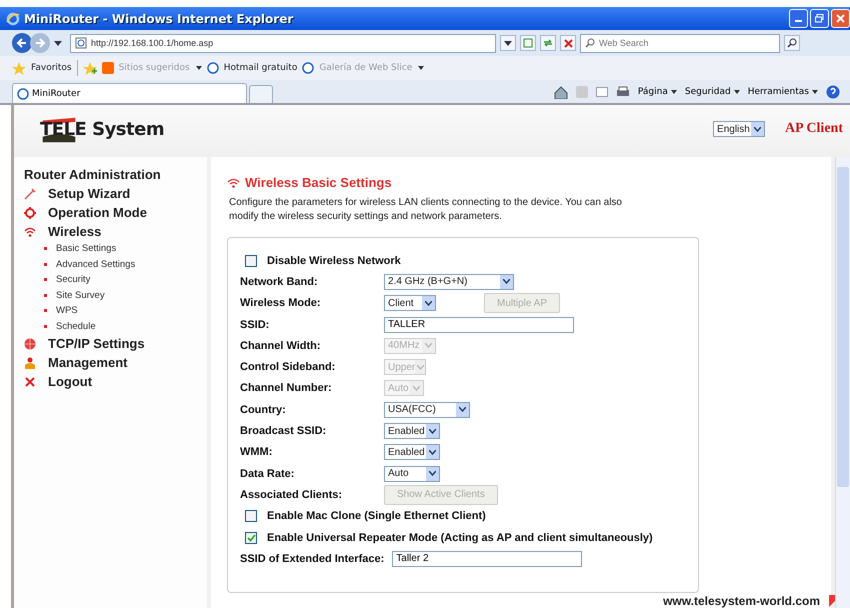  I want to click on language-select: English, so click(739, 129).